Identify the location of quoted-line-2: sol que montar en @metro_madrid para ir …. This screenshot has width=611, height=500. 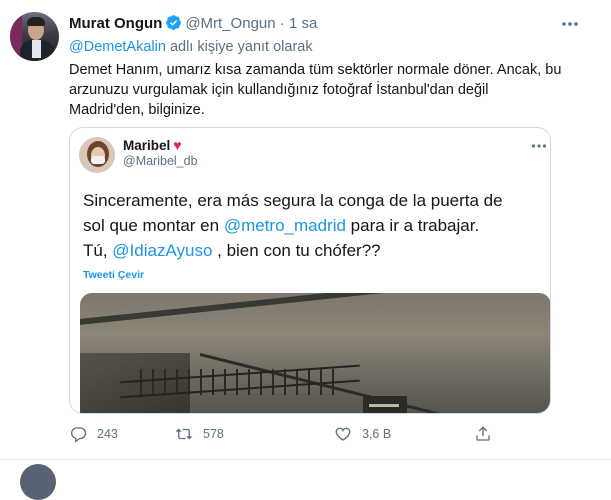
(313, 225).